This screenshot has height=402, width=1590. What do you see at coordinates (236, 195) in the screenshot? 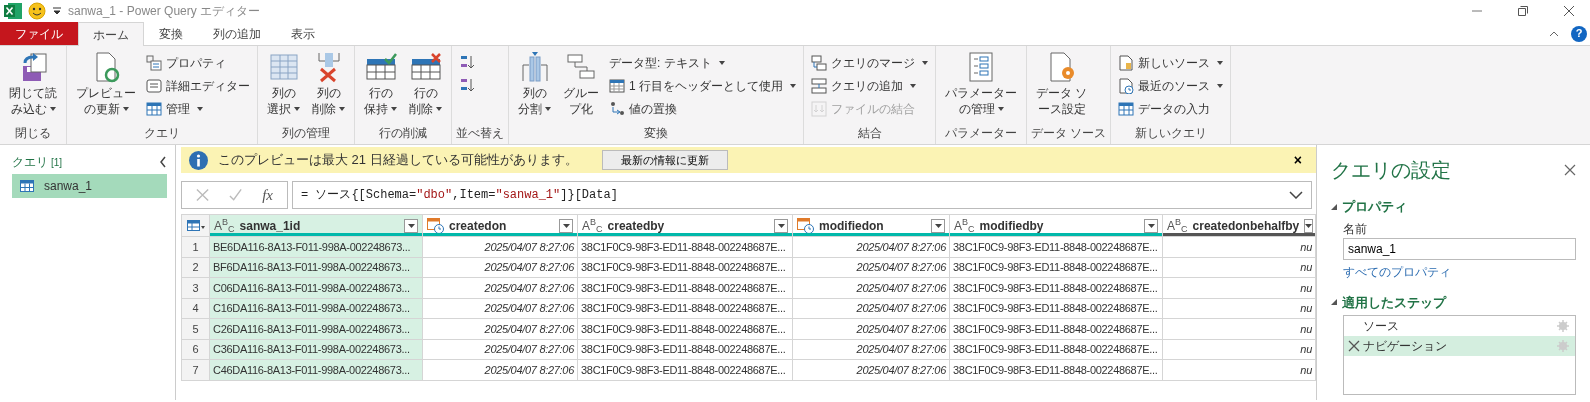
I see `check-icon` at bounding box center [236, 195].